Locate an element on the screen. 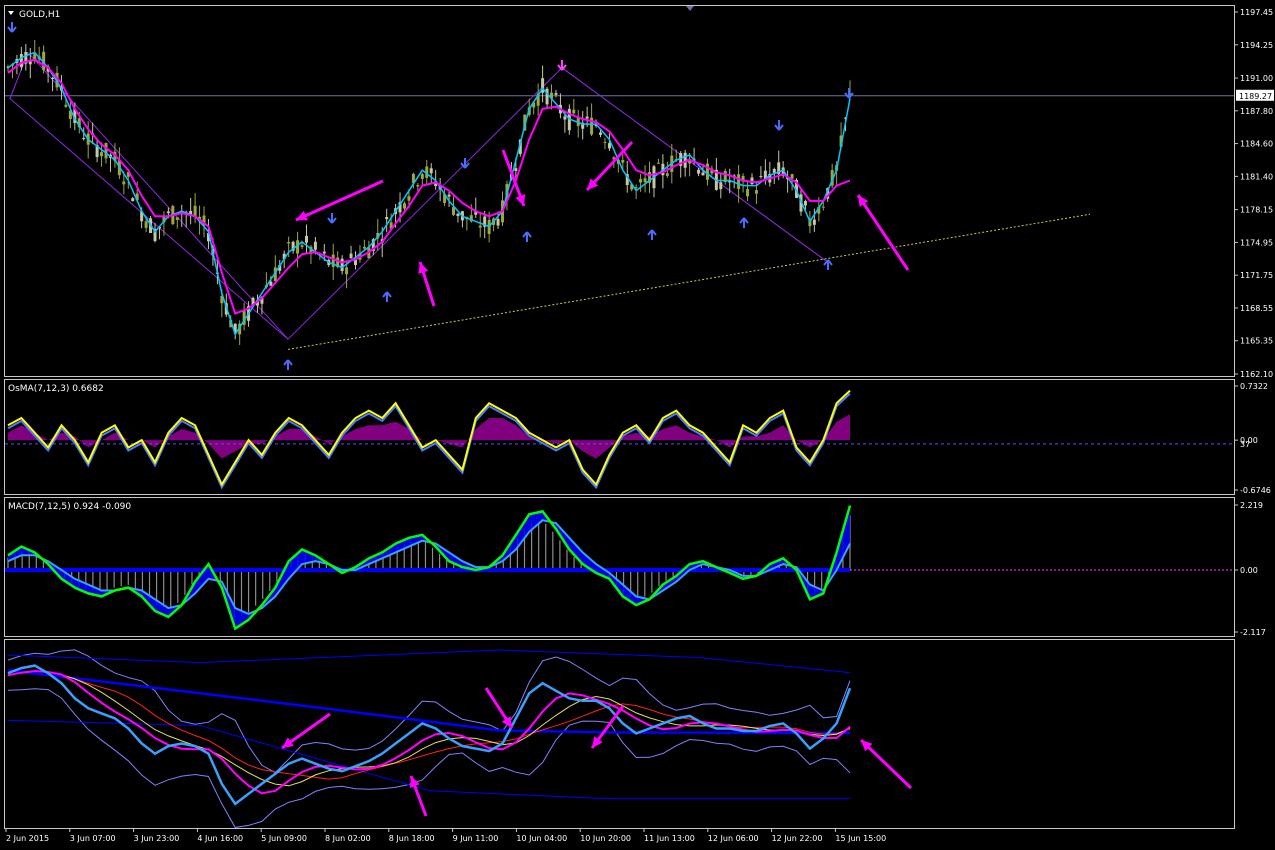  osma-level-label: 37 is located at coordinates (1245, 444).